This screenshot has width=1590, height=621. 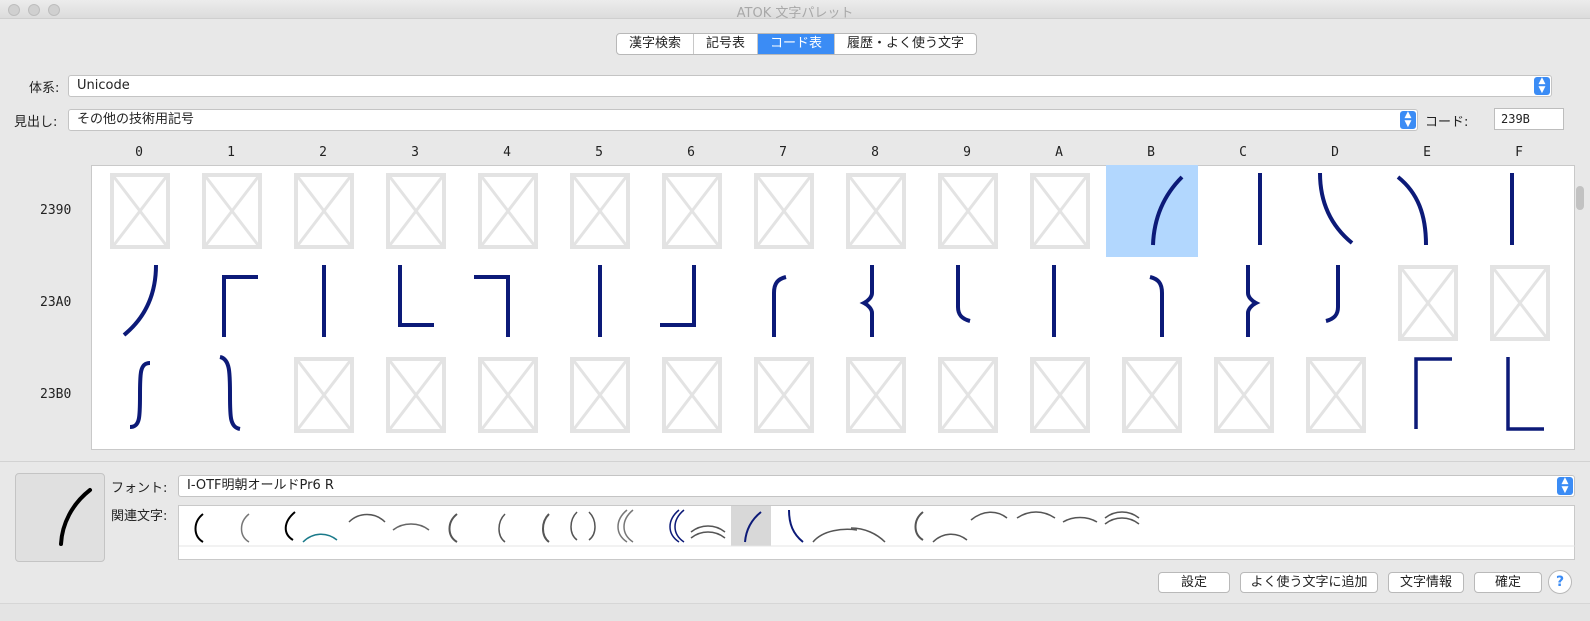 What do you see at coordinates (795, 612) in the screenshot?
I see `status-bar` at bounding box center [795, 612].